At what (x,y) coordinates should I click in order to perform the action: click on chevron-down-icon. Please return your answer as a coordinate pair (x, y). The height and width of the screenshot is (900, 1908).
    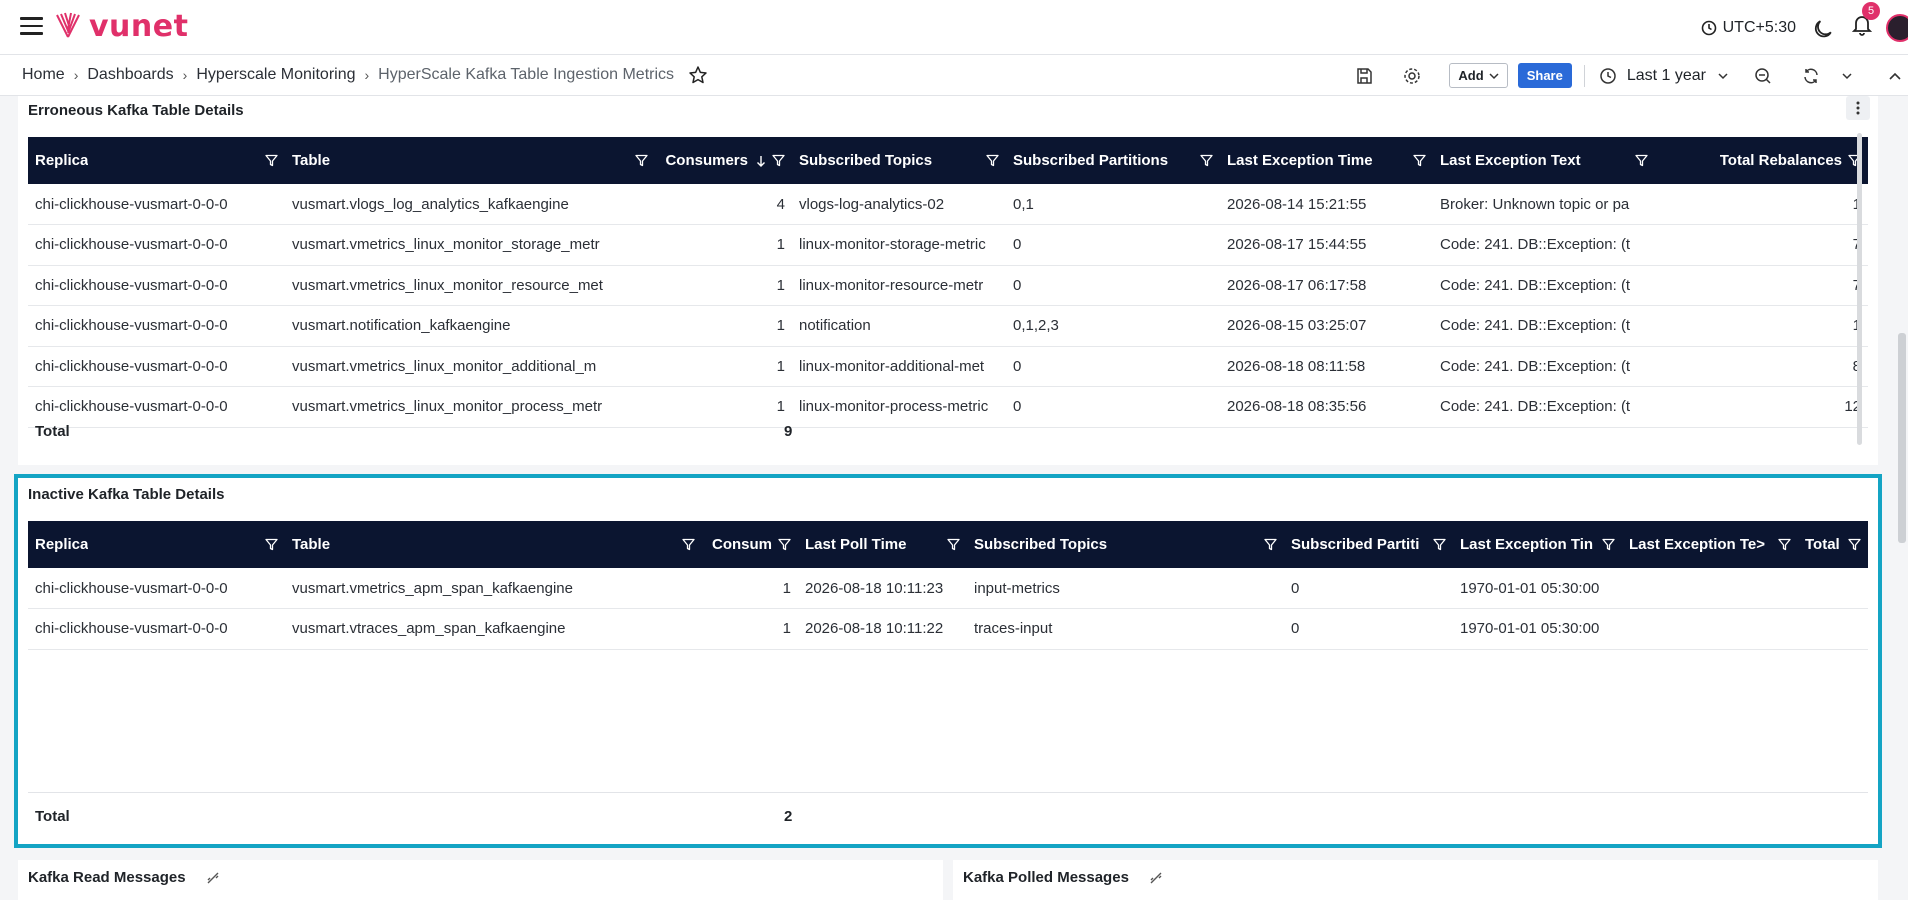
    Looking at the image, I should click on (1723, 75).